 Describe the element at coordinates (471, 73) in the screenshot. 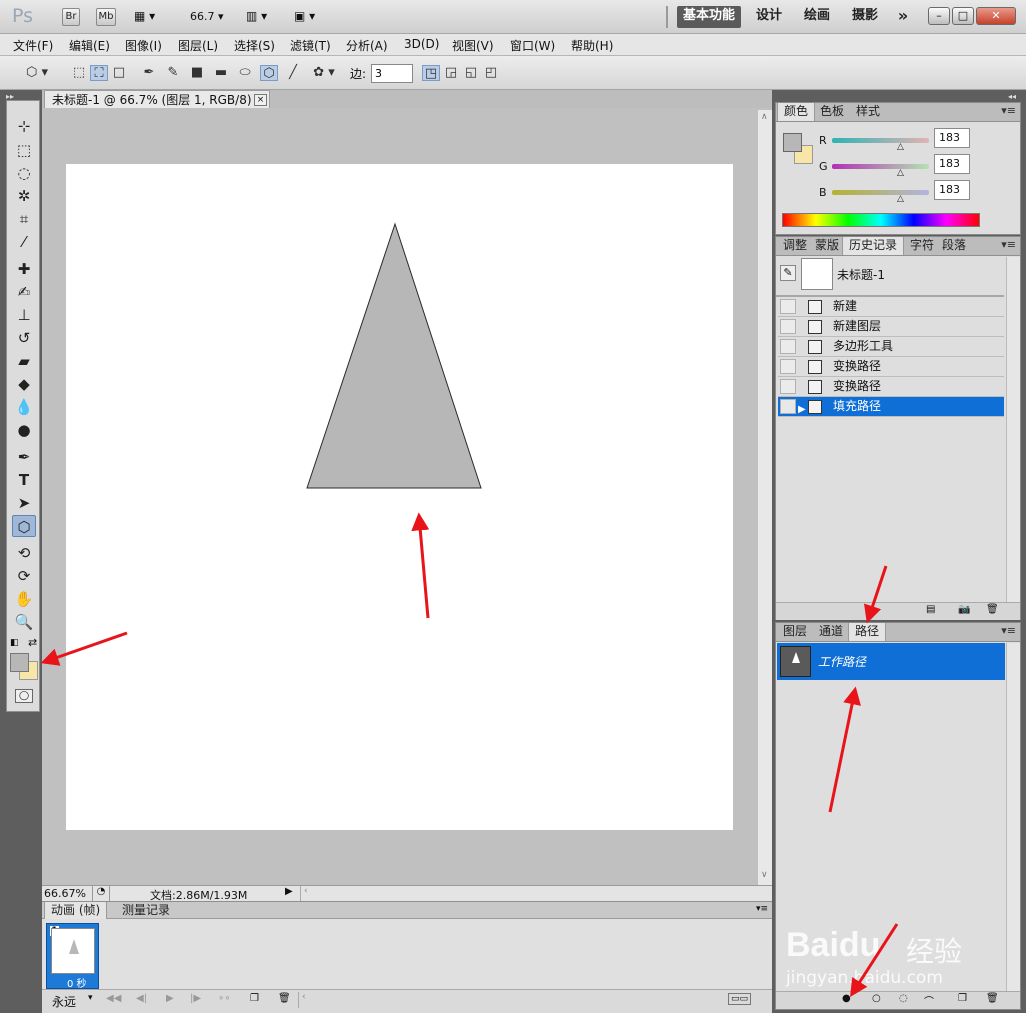

I see `subtract-shape-icon: ◱` at that location.